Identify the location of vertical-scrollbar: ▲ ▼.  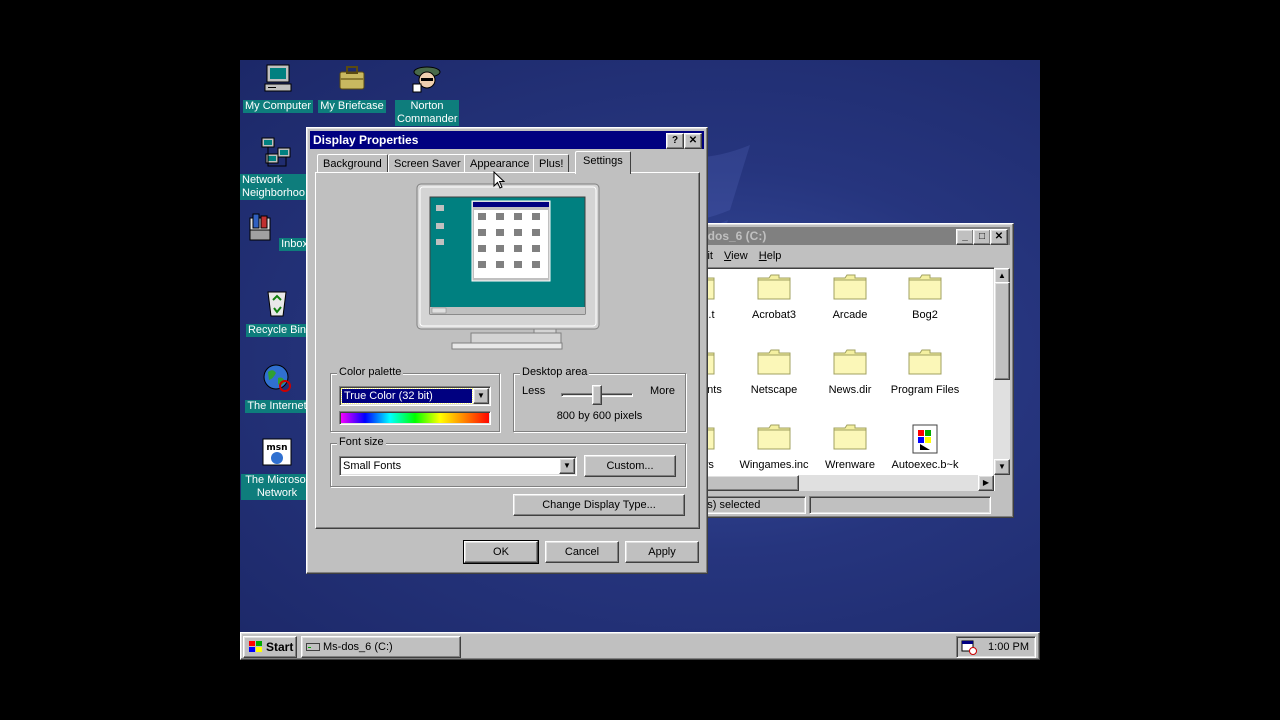
(1002, 371).